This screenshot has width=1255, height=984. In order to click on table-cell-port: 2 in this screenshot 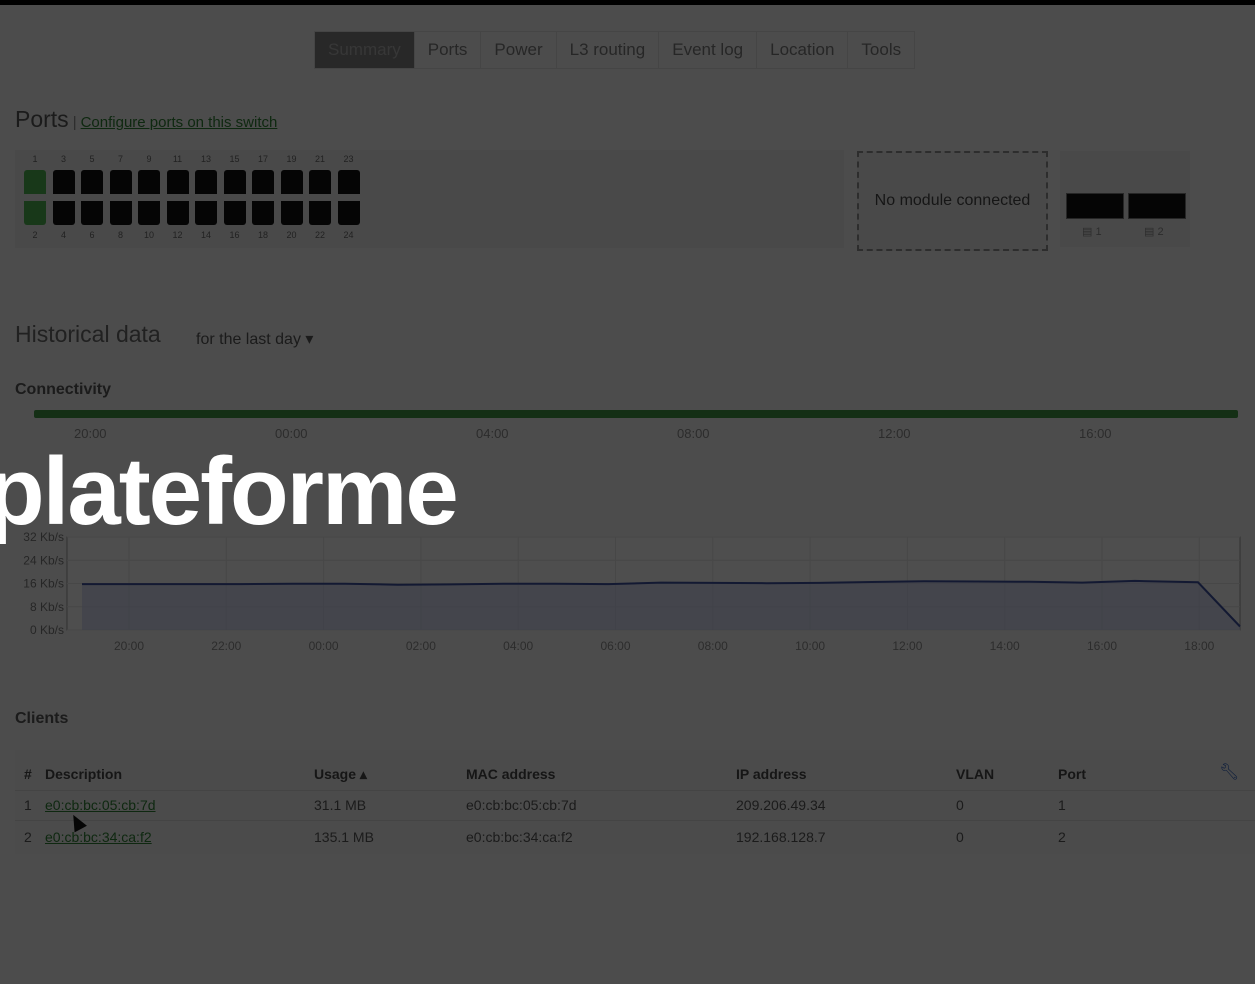, I will do `click(1062, 837)`.